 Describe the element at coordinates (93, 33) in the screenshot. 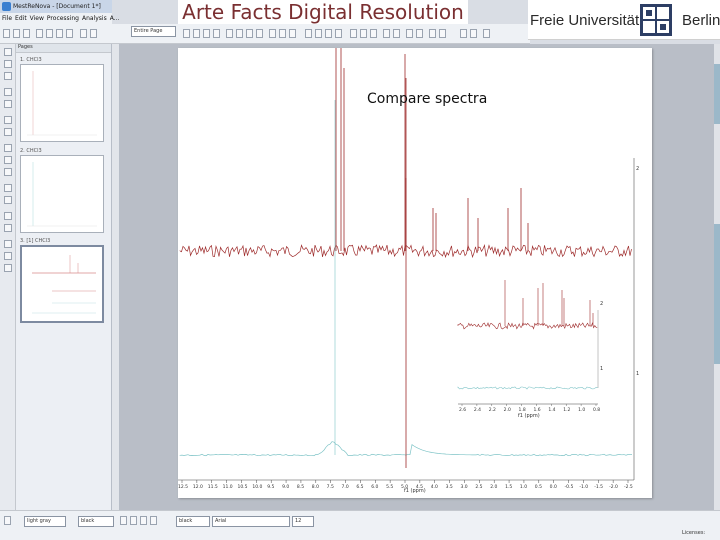

I see `redo-icon` at that location.